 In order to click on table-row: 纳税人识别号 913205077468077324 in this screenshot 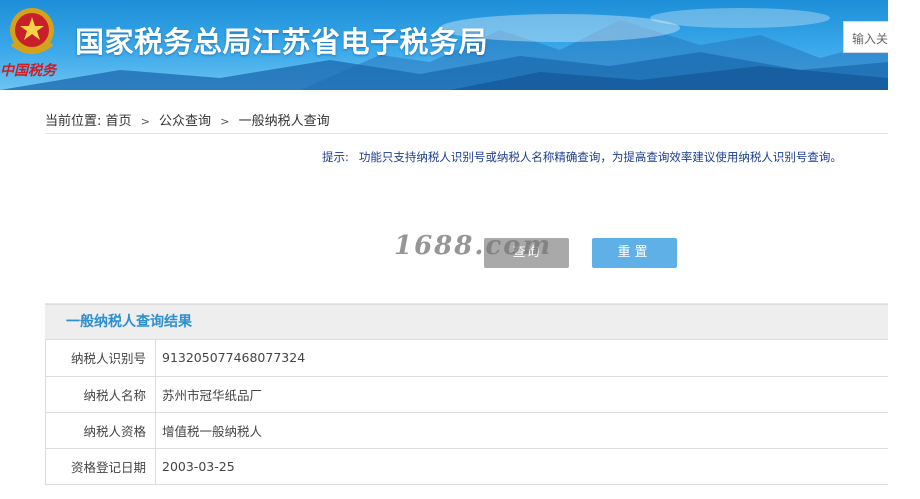, I will do `click(466, 358)`.